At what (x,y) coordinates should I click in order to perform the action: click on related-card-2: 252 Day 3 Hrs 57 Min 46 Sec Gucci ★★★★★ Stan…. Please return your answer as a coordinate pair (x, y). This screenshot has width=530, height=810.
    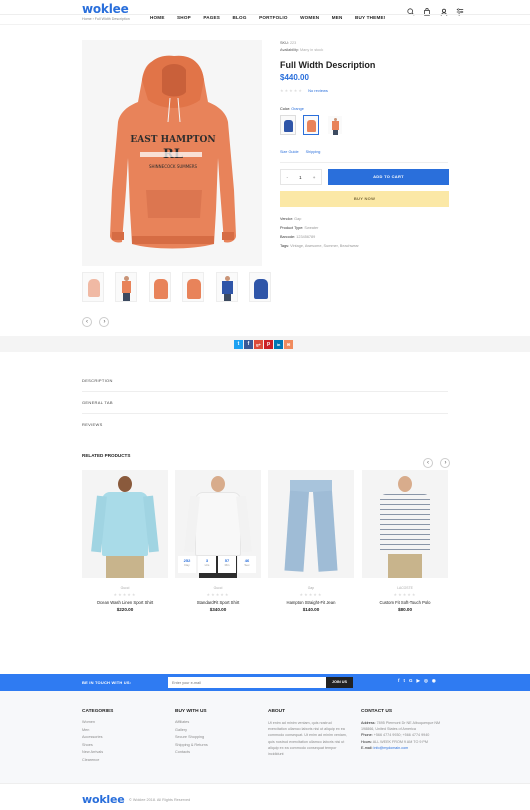
    Looking at the image, I should click on (218, 541).